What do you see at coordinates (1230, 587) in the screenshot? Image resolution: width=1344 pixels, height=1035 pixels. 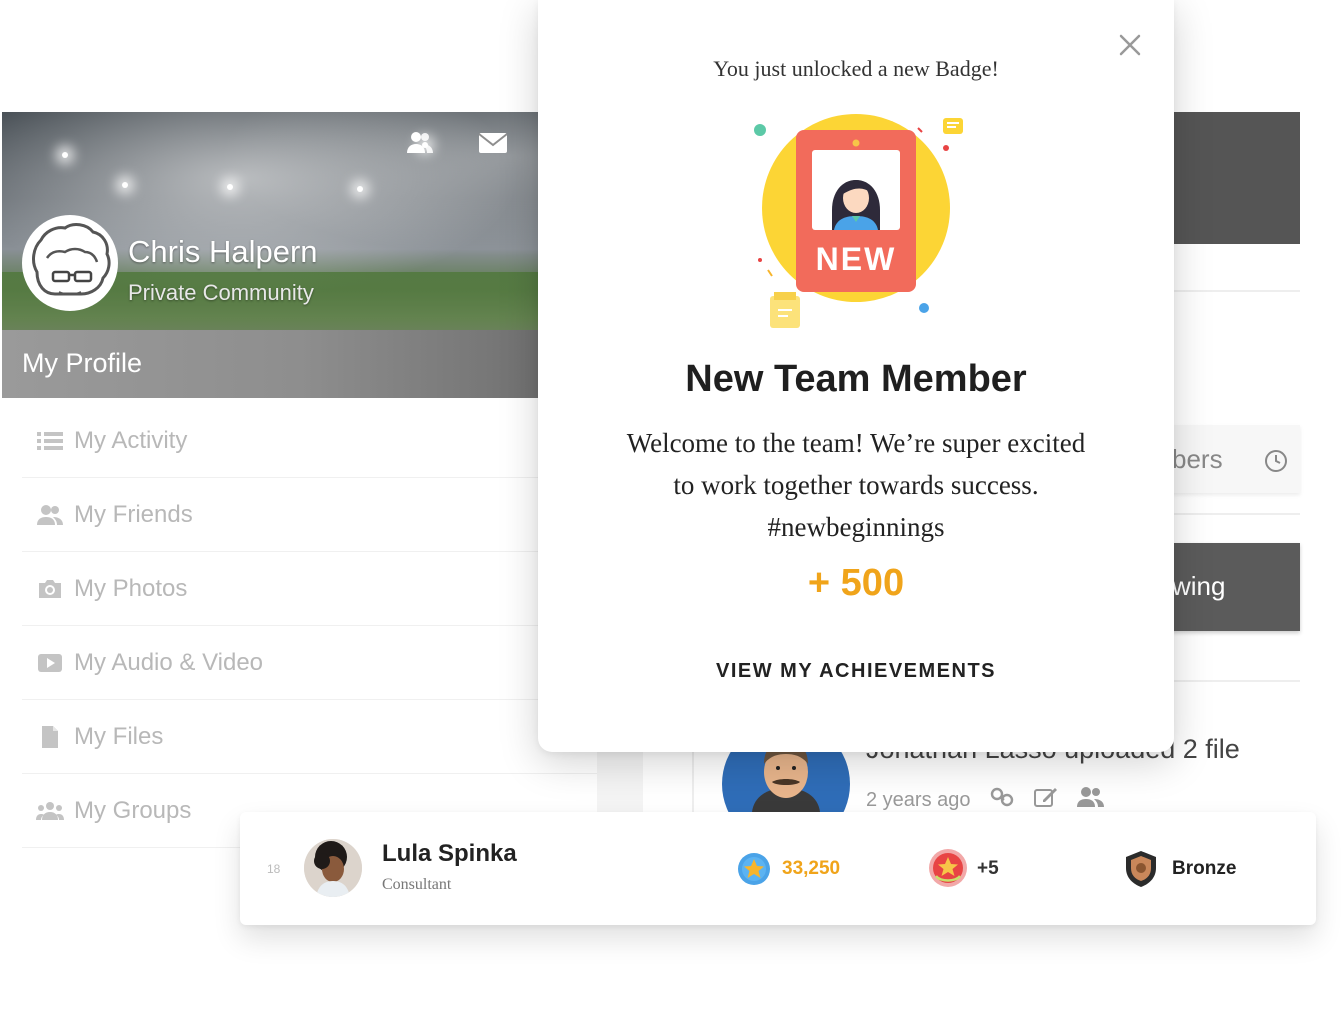 I see `following-button: wing` at bounding box center [1230, 587].